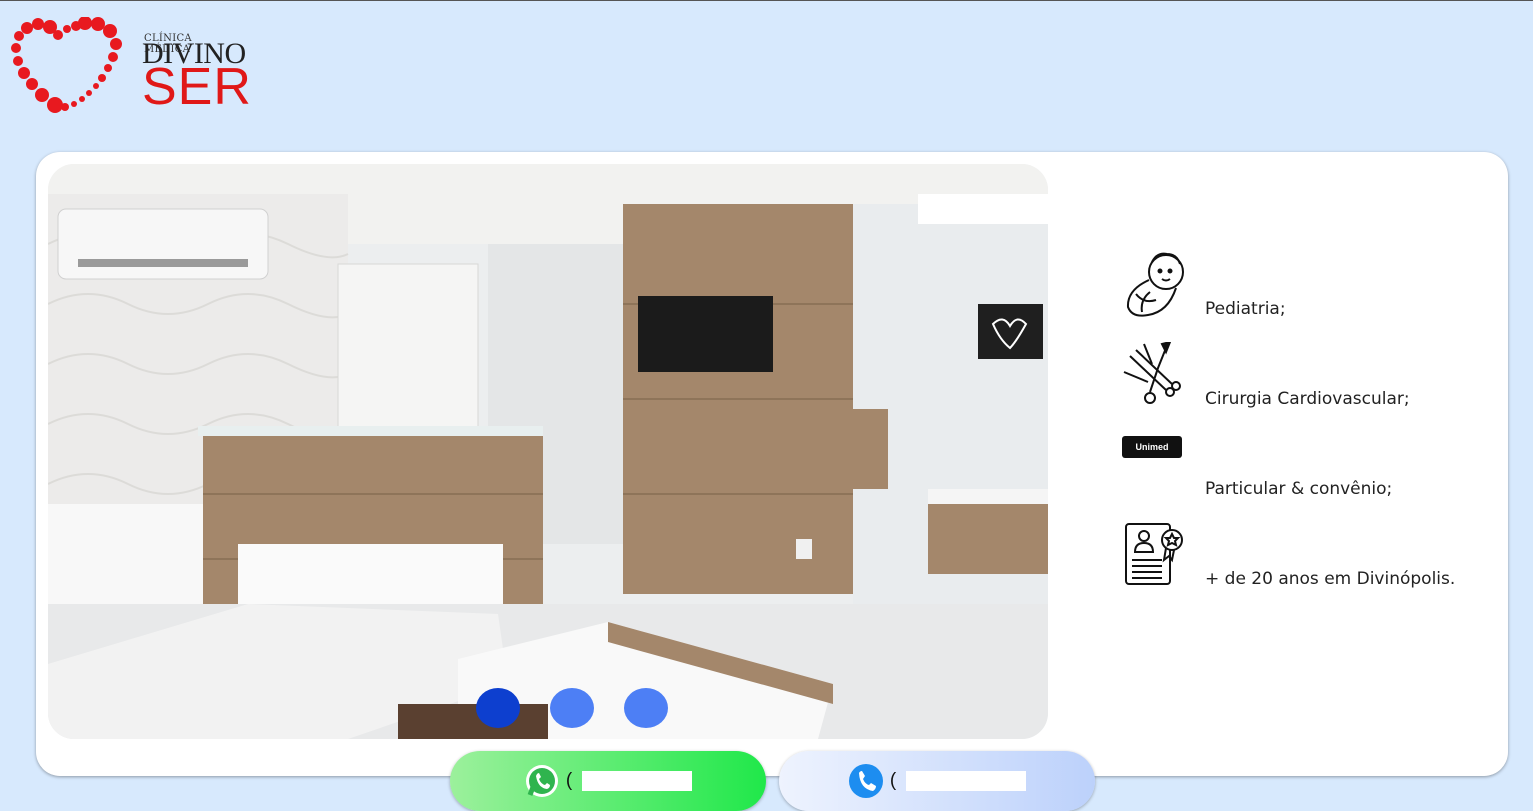  I want to click on feature-label: Pediatria;, so click(1245, 309).